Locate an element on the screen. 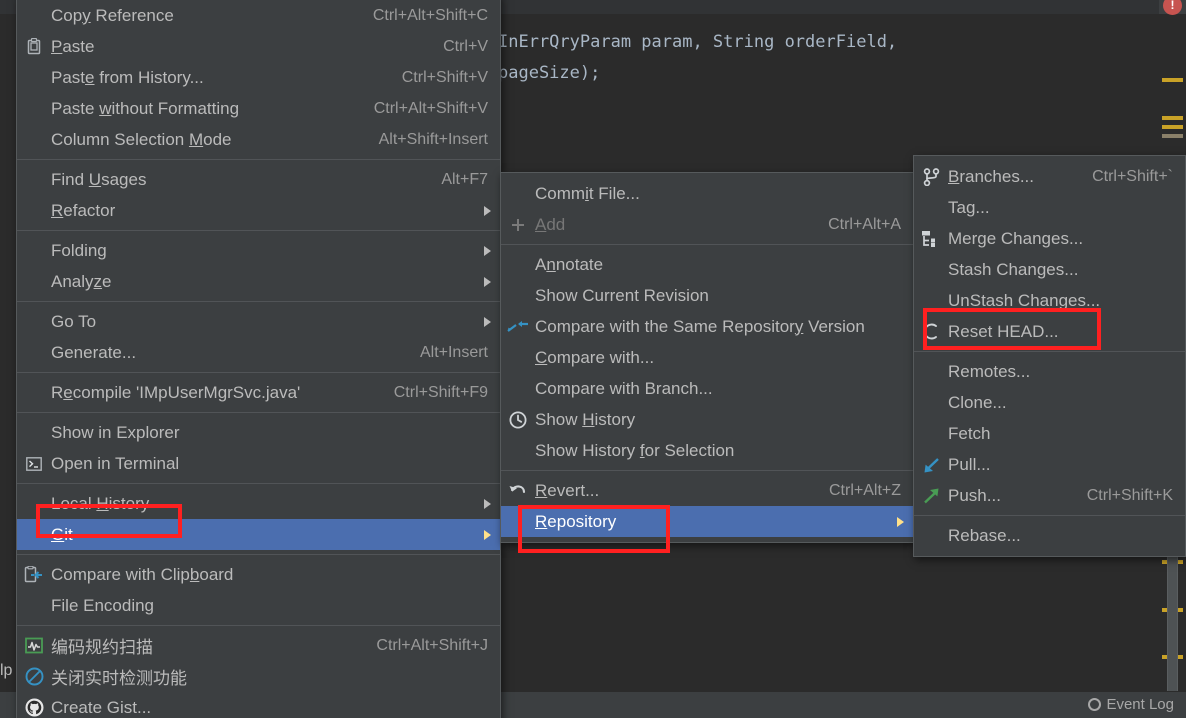  menu-item-refactor: Refactor is located at coordinates (258, 210).